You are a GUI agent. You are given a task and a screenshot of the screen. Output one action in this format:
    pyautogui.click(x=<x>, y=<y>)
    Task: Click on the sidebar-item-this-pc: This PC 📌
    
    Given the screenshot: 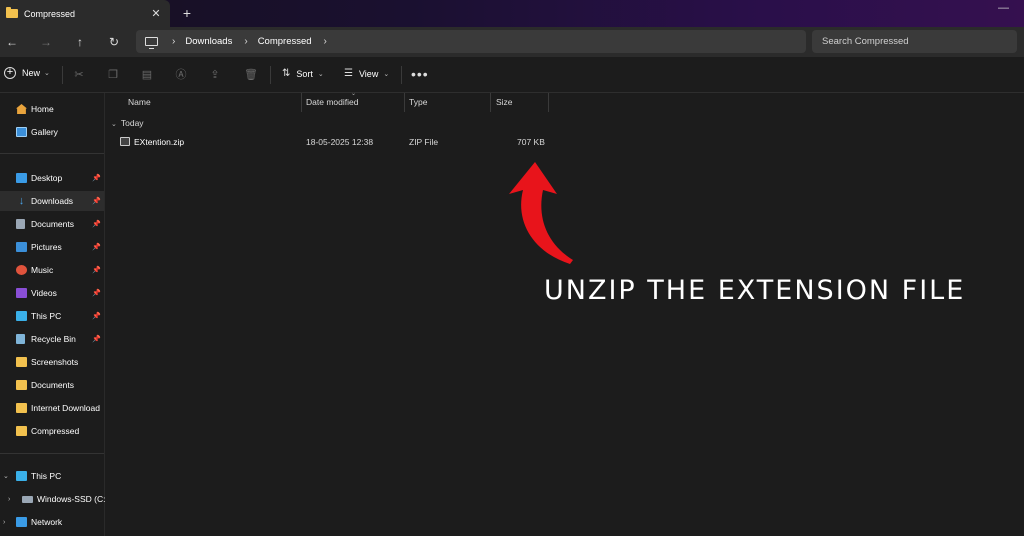 What is the action you would take?
    pyautogui.click(x=52, y=316)
    